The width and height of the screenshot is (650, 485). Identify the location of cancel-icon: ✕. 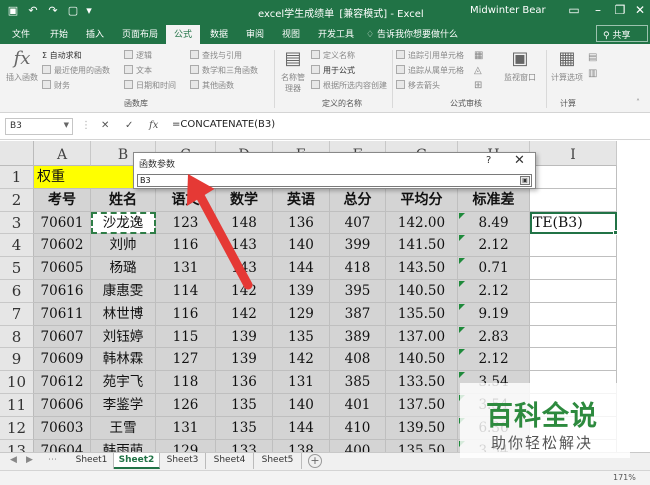
(105, 125).